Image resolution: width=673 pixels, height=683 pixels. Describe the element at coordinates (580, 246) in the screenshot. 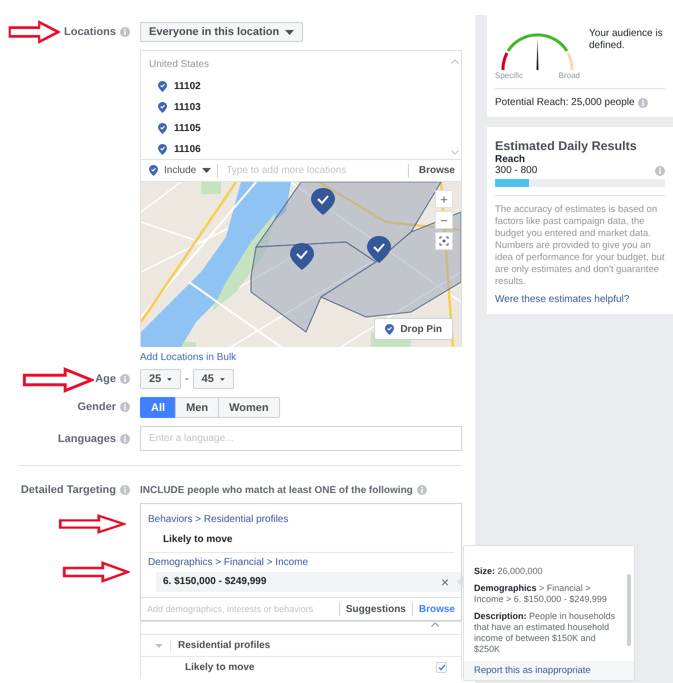

I see `estimates-note: The accuracy of estimates is based on factors like past campaign data, the budget you entered and market data. Numbers are provided to give you an idea of performance for your budget, but are only estimates and don't guarantee results.` at that location.